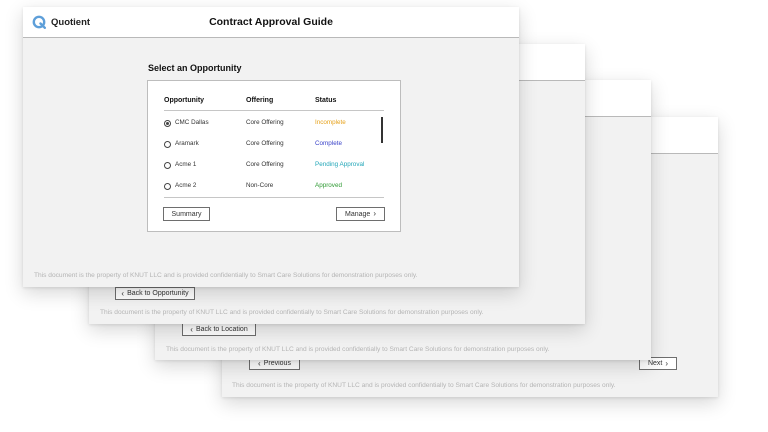 The height and width of the screenshot is (432, 768). I want to click on previous-label: Previous, so click(277, 363).